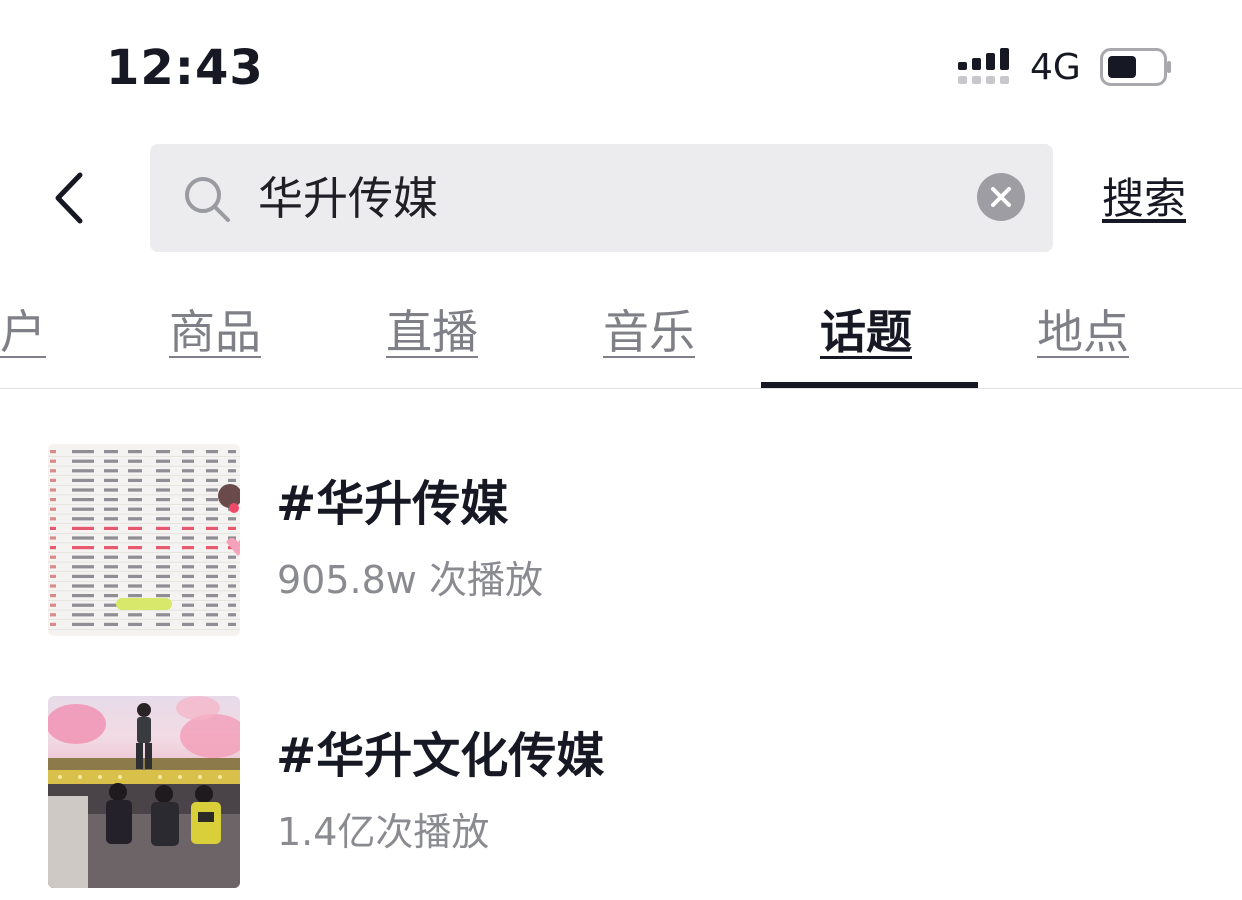 The height and width of the screenshot is (900, 1242). Describe the element at coordinates (983, 66) in the screenshot. I see `signal-icon` at that location.